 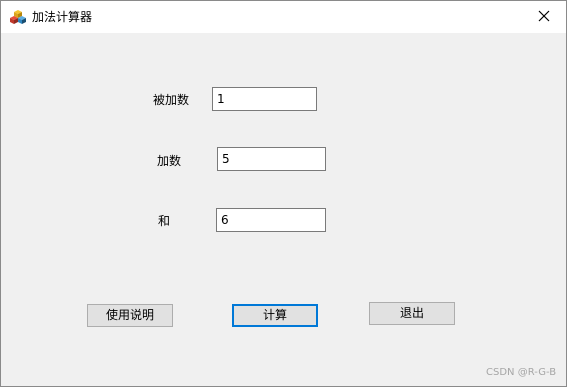 I want to click on close-button, so click(x=543, y=17).